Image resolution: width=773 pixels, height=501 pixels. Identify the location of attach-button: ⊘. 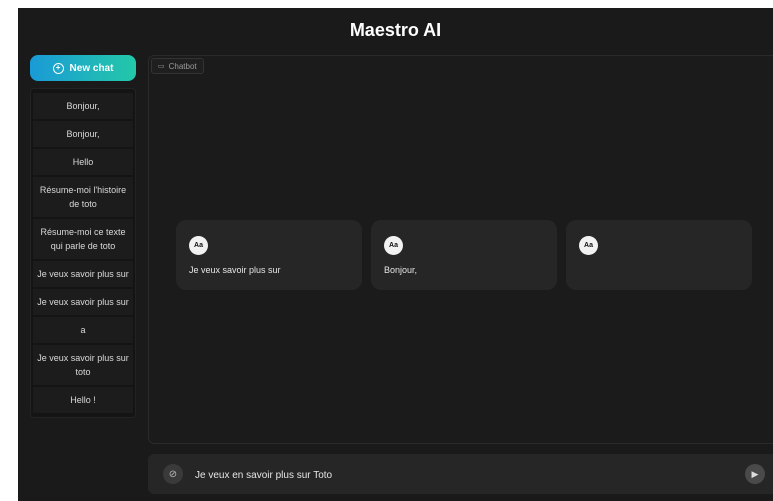
(173, 474).